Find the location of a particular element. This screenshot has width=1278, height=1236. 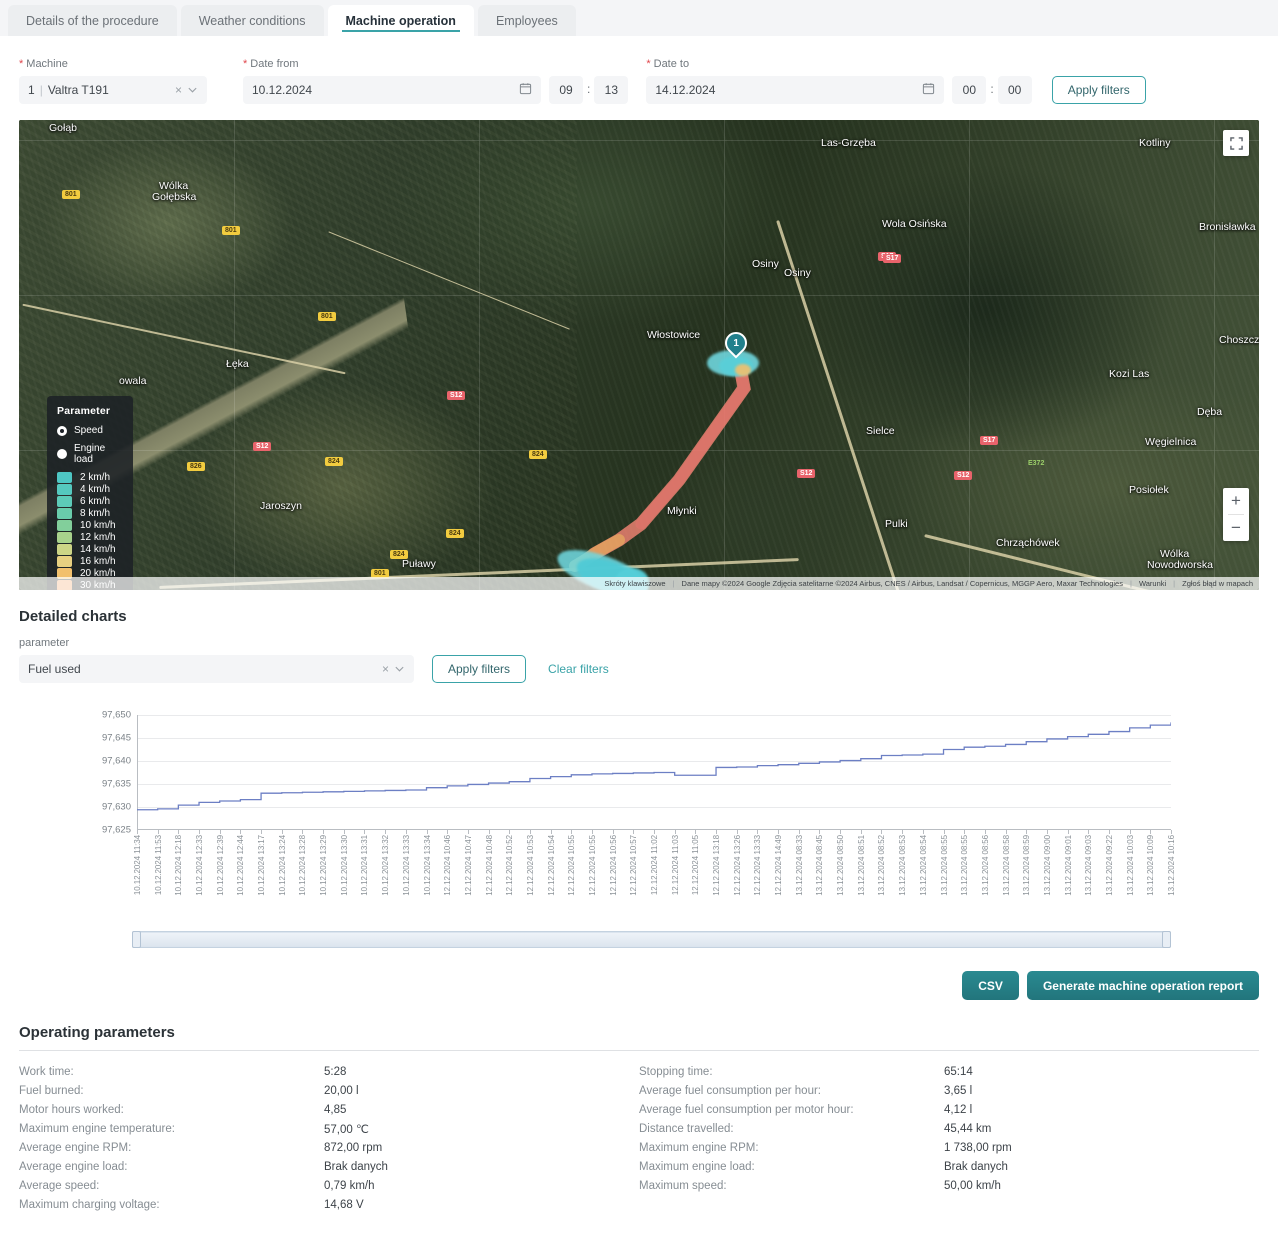

chart-x-tick-label: 10.12.2024 13:28 is located at coordinates (303, 865).